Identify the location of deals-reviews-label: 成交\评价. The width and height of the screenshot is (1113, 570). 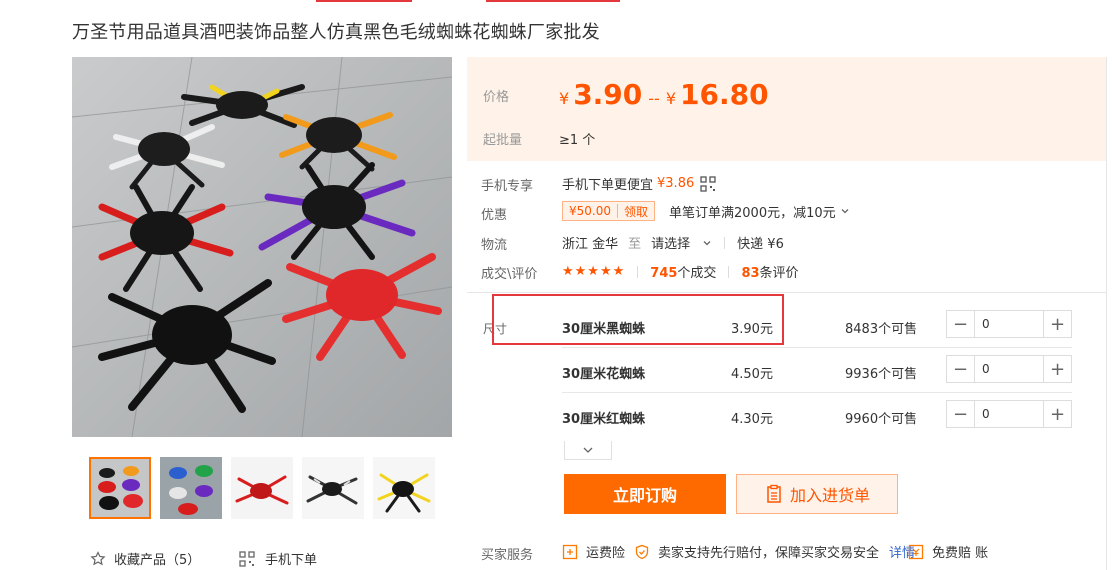
(509, 274).